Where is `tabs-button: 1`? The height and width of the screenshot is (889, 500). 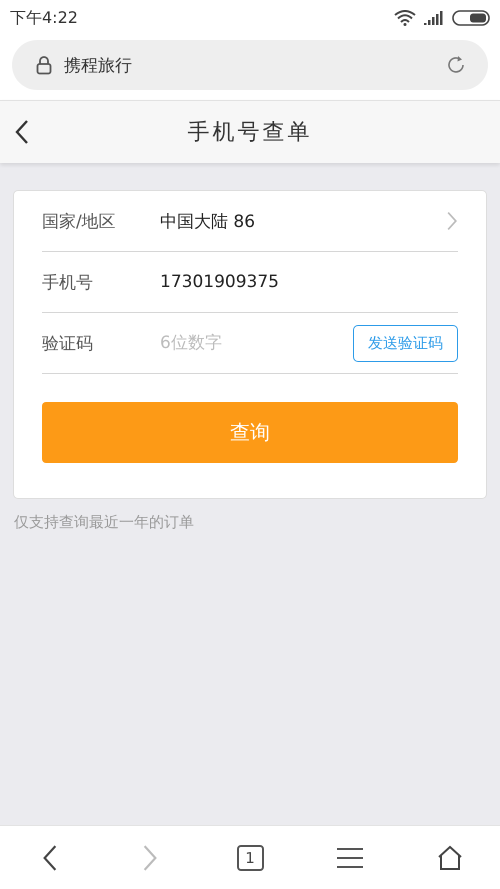
tabs-button: 1 is located at coordinates (250, 857).